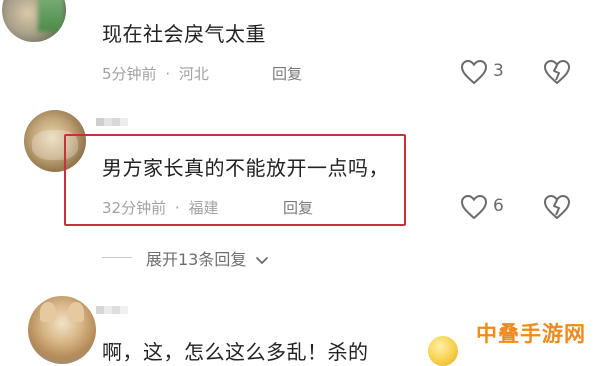 The image size is (594, 366). What do you see at coordinates (51, 16) in the screenshot?
I see `avatar-mosaic` at bounding box center [51, 16].